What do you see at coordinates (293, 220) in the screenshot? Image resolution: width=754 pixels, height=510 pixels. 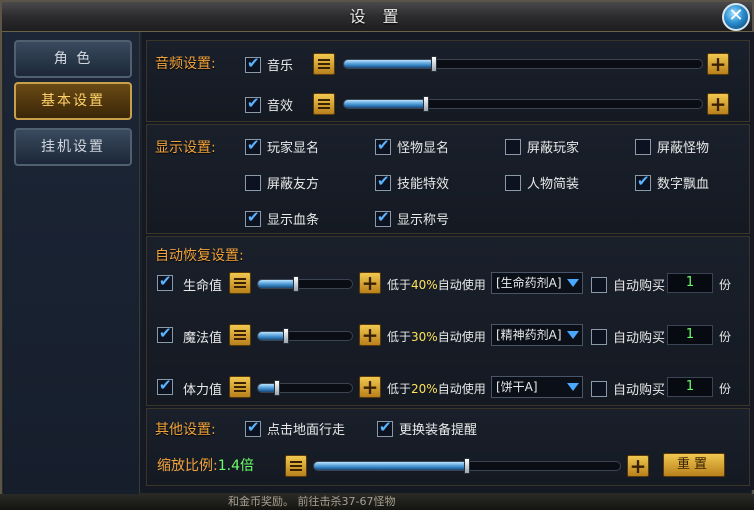 I see `option-label: 显示血条` at bounding box center [293, 220].